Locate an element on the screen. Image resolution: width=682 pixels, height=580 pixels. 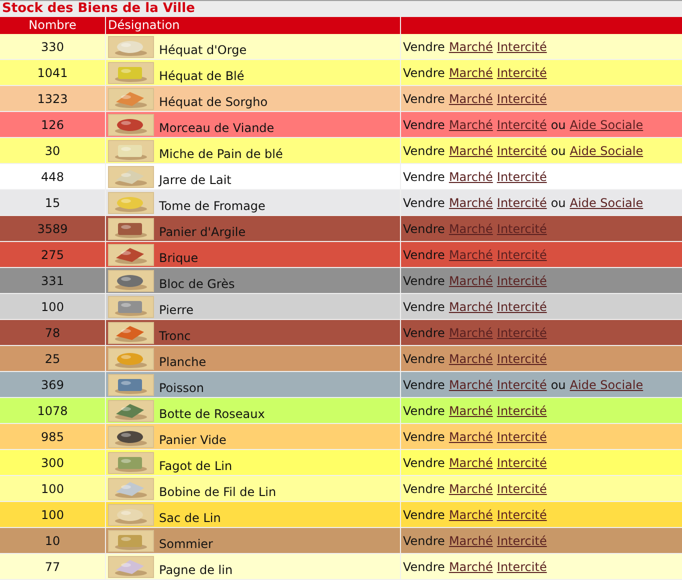
item-name: Sac de Lin is located at coordinates (190, 517).